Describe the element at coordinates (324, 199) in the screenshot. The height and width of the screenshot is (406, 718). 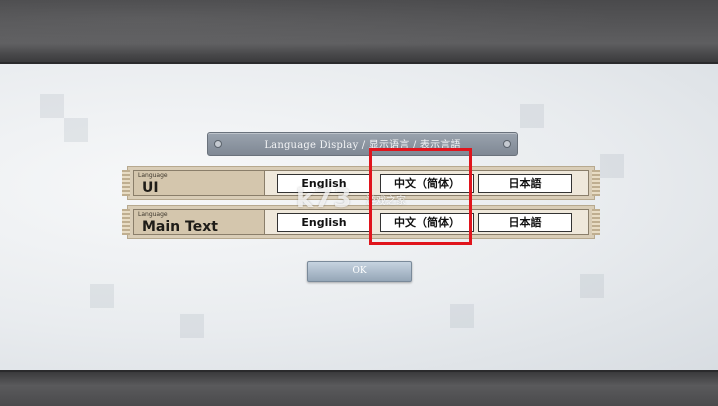
I see `watermark-logo: k73` at that location.